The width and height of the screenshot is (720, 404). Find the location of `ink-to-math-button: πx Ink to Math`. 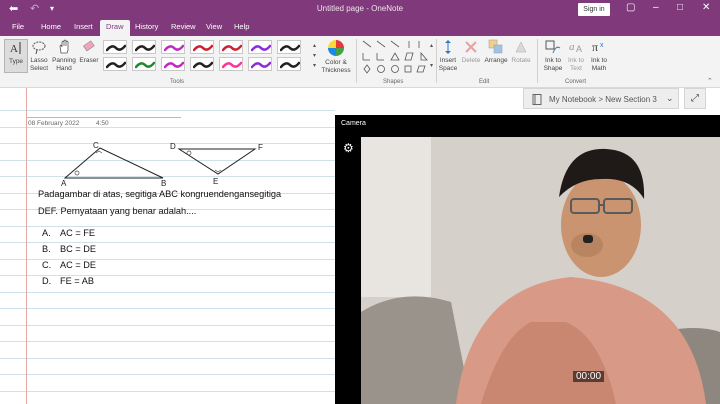

ink-to-math-button: πx Ink to Math is located at coordinates (599, 56).